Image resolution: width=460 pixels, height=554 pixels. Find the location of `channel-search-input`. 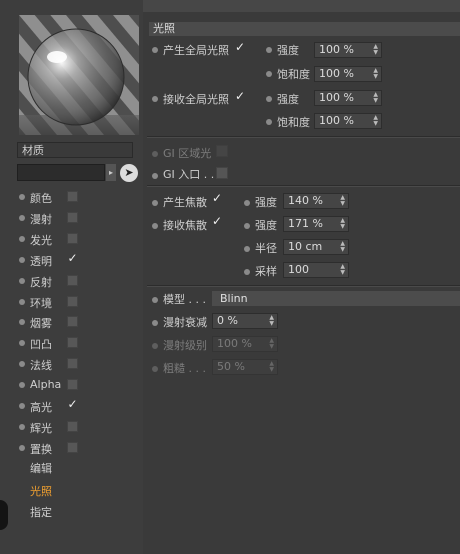

channel-search-input is located at coordinates (61, 172).